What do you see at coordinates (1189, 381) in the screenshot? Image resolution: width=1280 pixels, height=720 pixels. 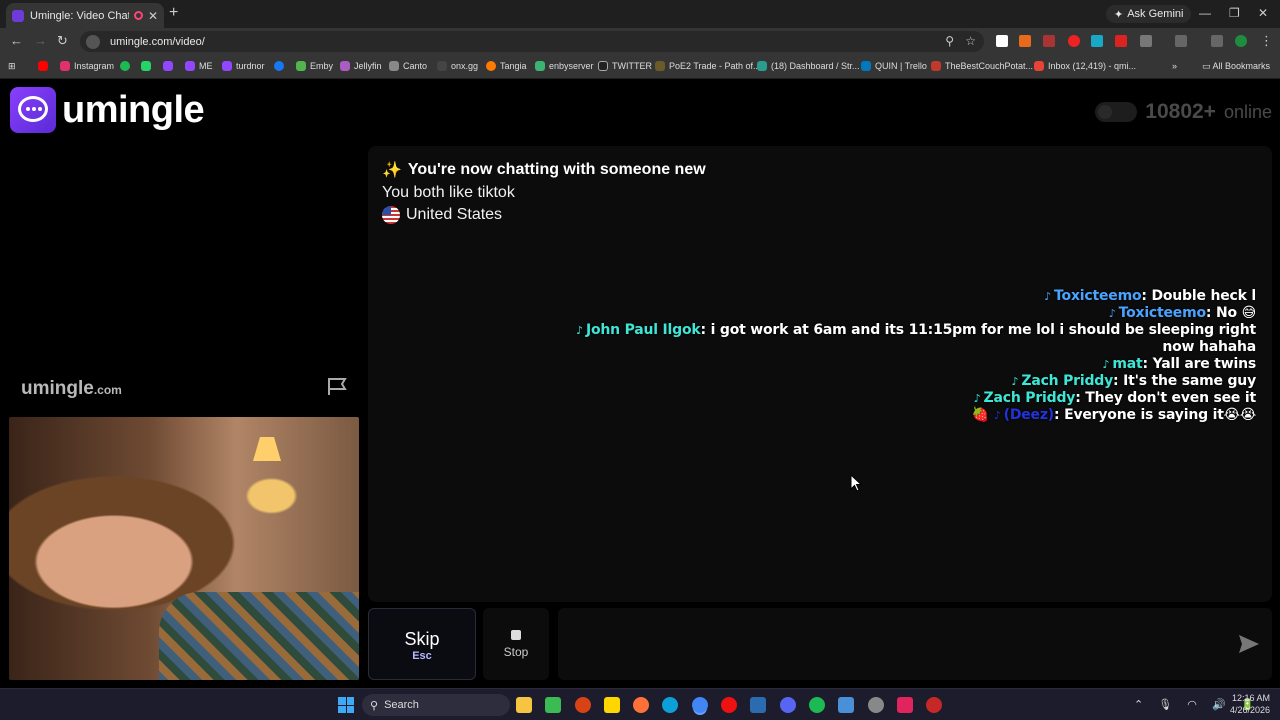 I see `message-text: It's the same guy` at bounding box center [1189, 381].